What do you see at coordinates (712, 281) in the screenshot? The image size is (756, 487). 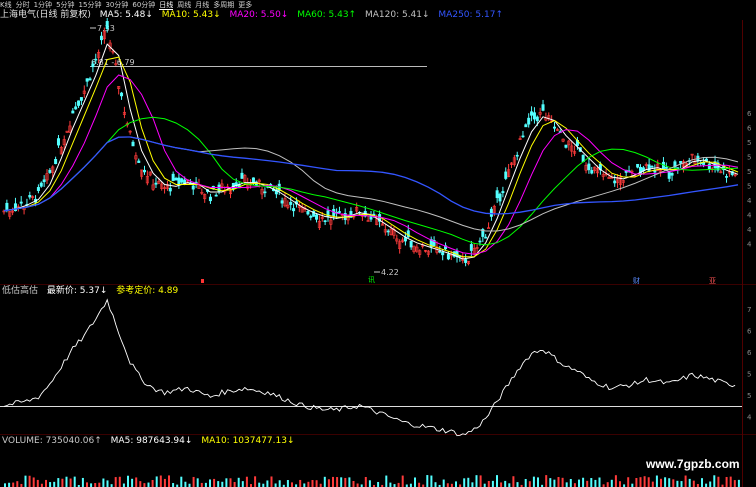 I see `event-marker-ya: 亚` at bounding box center [712, 281].